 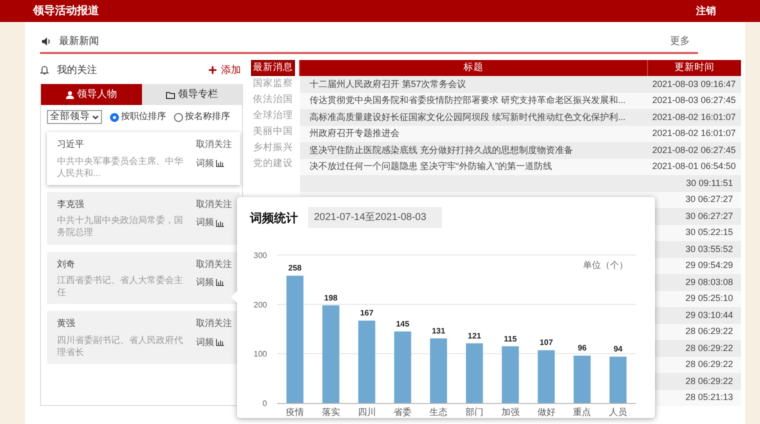 I want to click on folder-icon, so click(x=170, y=94).